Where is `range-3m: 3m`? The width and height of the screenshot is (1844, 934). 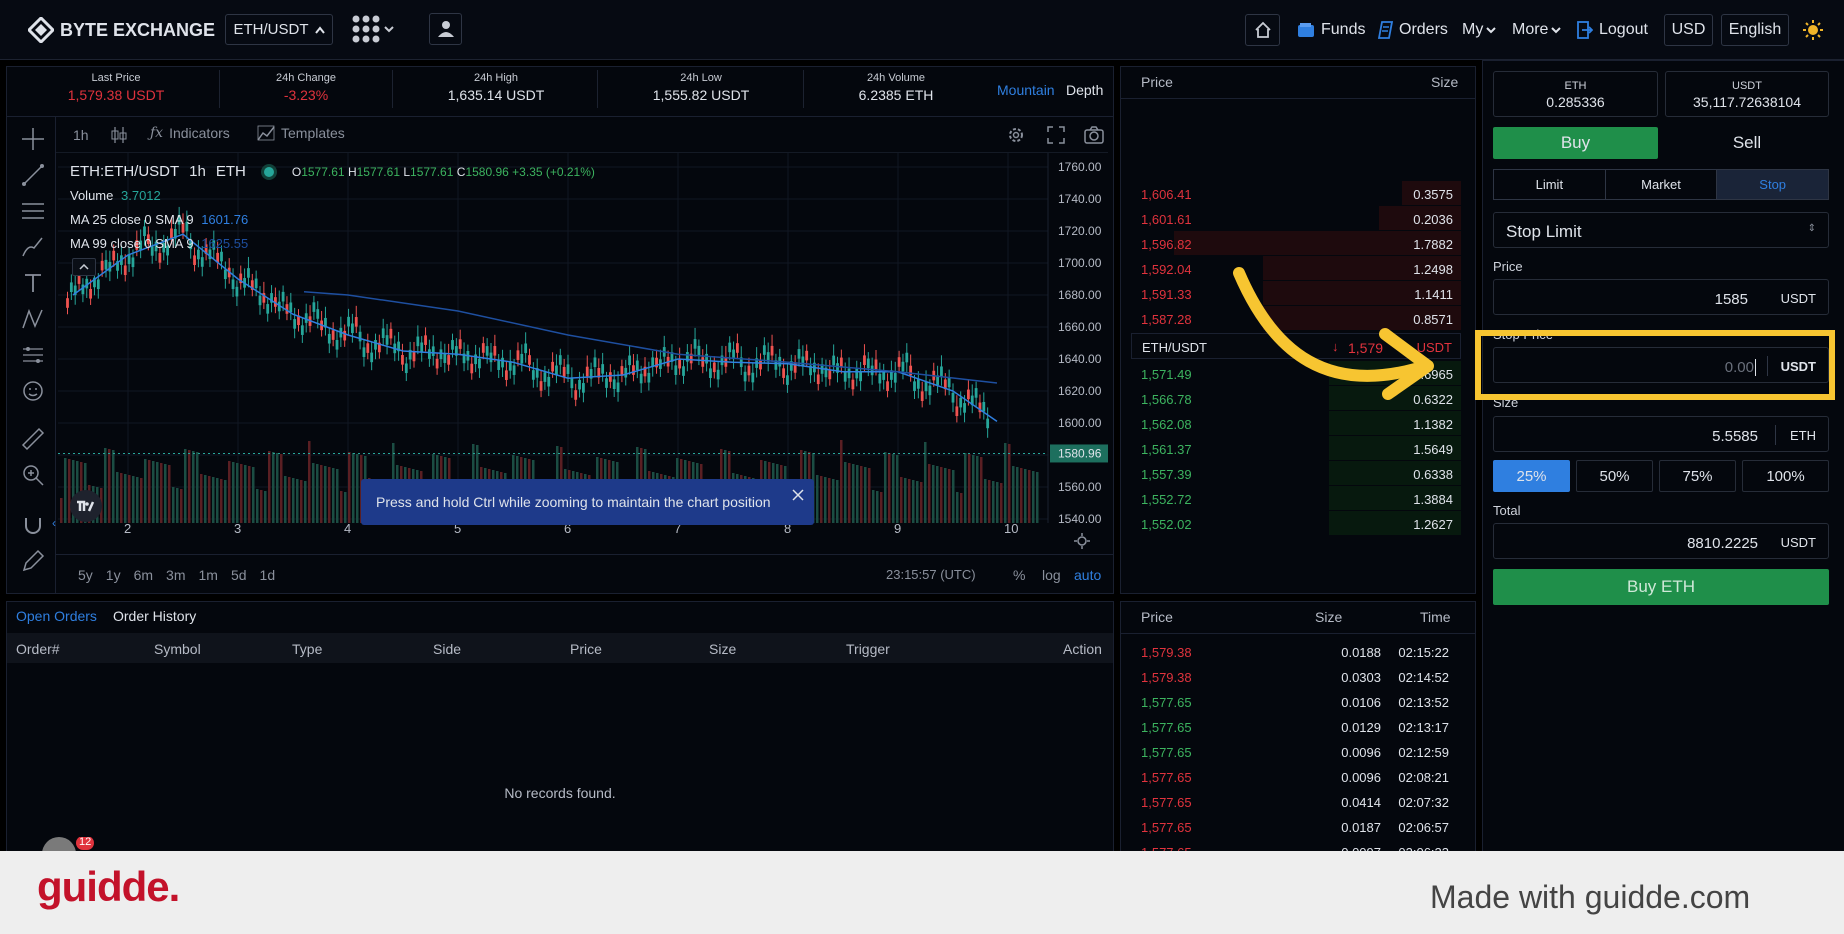 range-3m: 3m is located at coordinates (175, 575).